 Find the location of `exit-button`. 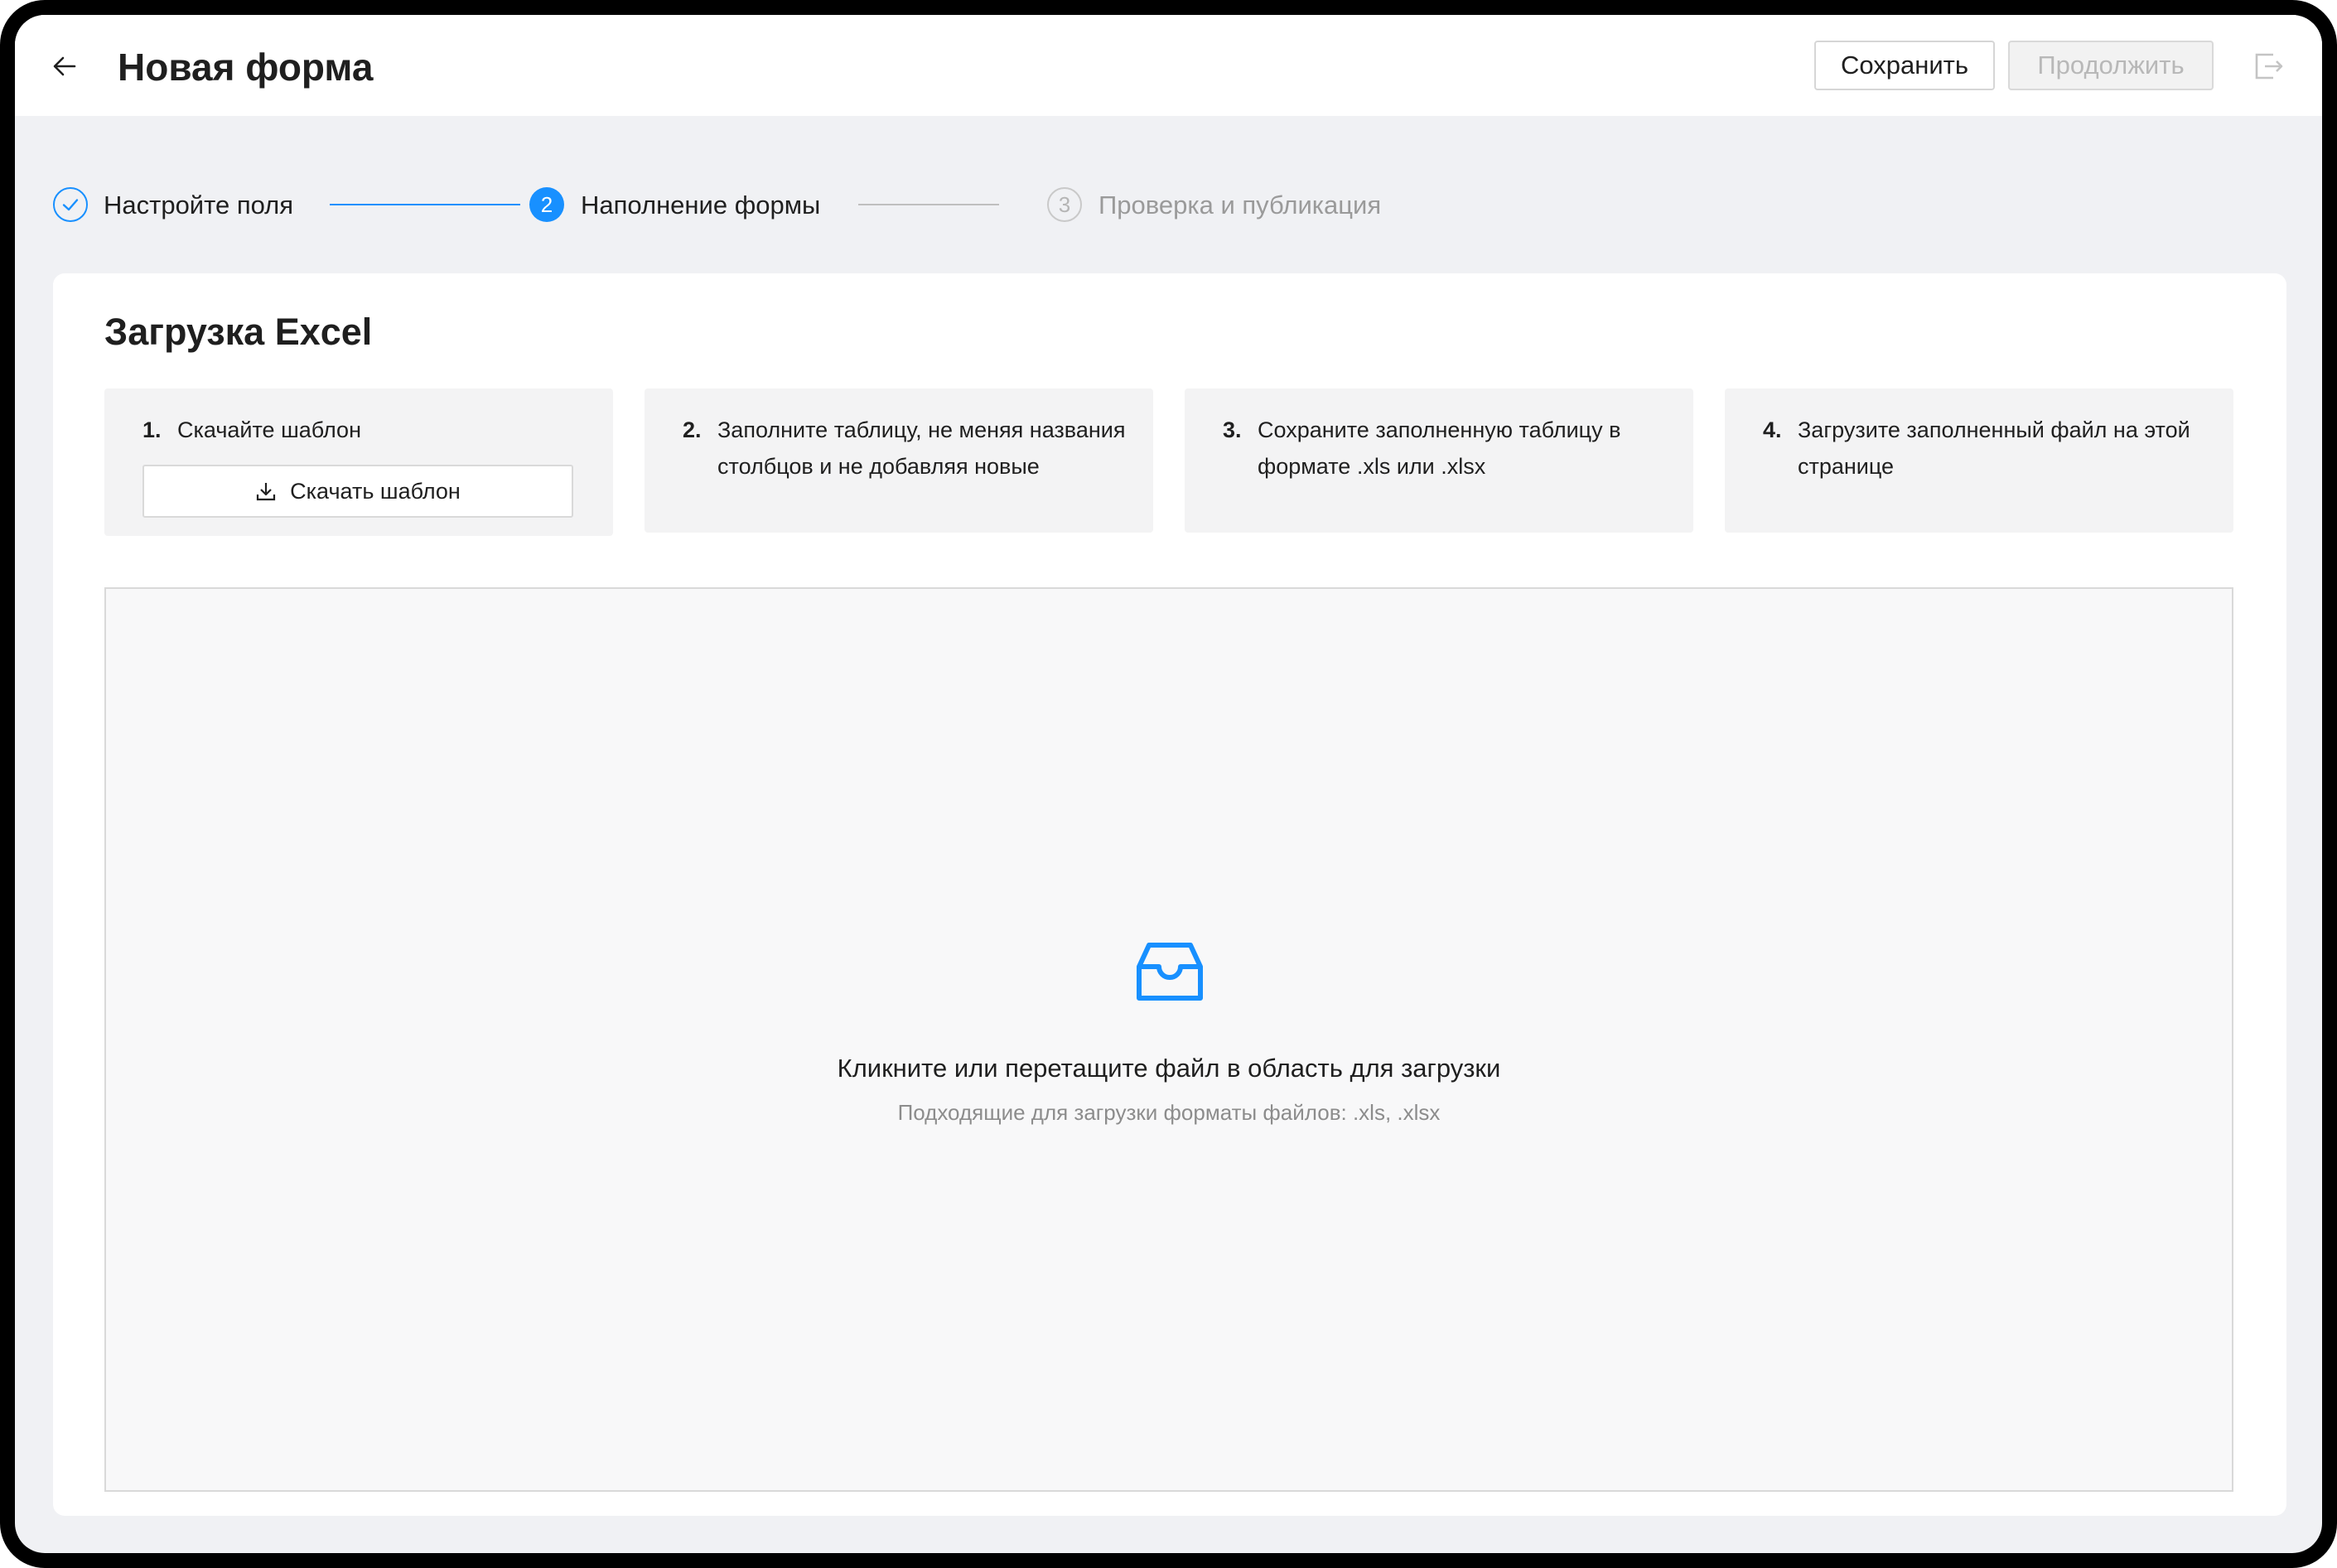

exit-button is located at coordinates (2268, 66).